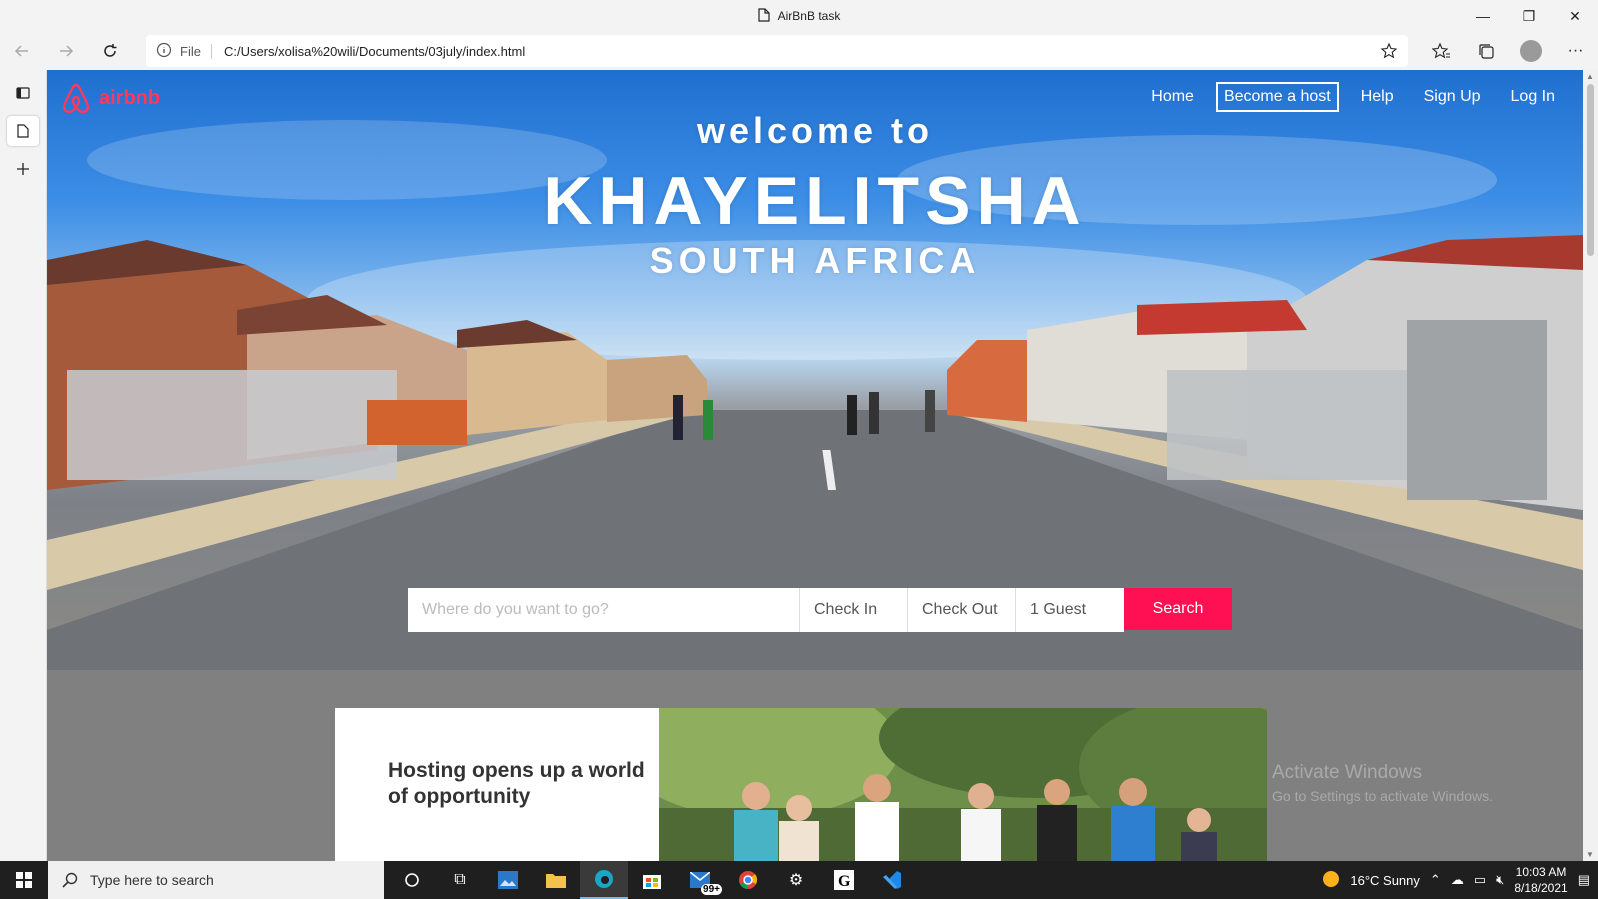  What do you see at coordinates (1590, 854) in the screenshot?
I see `scroll-down-icon: ▼` at bounding box center [1590, 854].